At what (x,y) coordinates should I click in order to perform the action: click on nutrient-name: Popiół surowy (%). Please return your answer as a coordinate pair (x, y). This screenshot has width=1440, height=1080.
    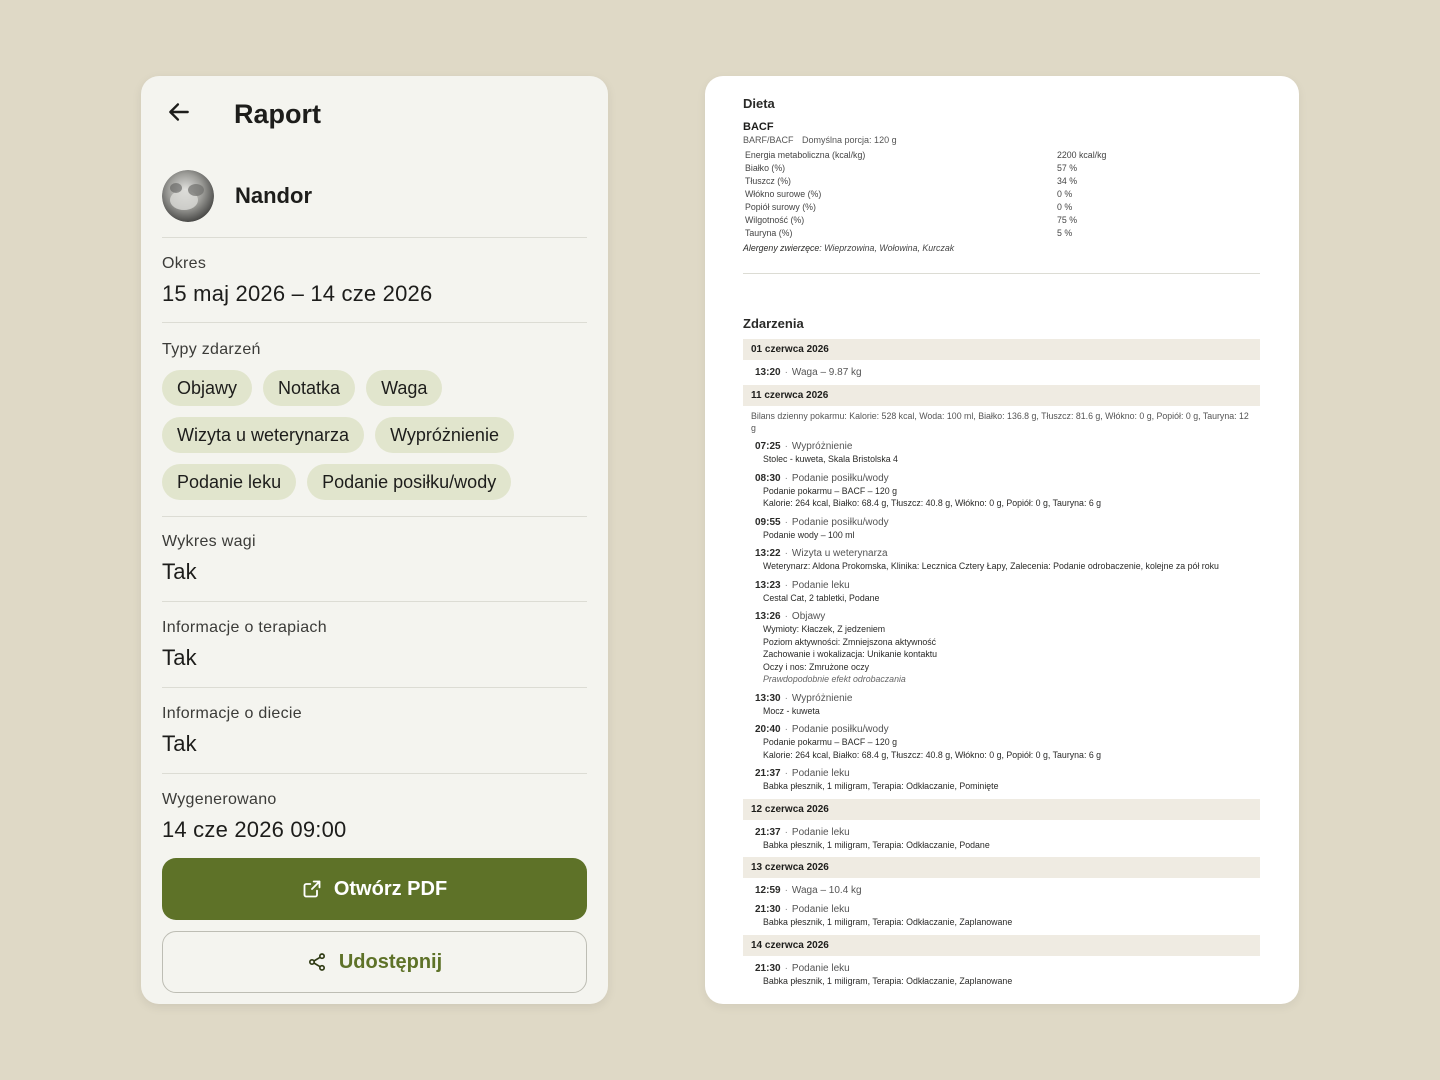
    Looking at the image, I should click on (780, 207).